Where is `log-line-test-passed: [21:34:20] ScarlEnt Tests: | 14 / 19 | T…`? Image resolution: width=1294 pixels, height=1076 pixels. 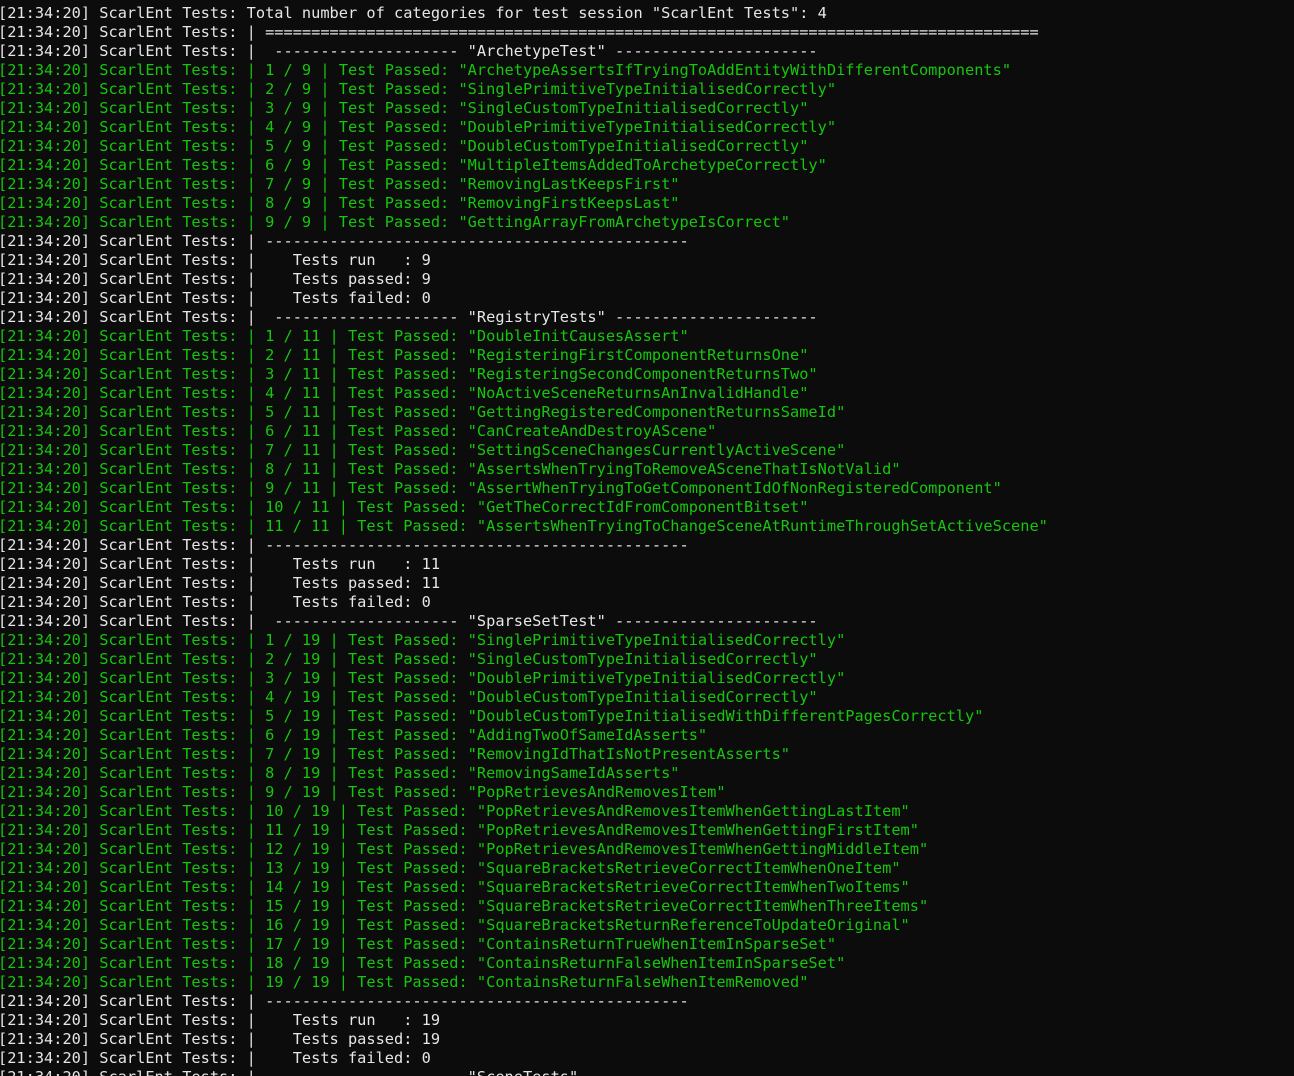 log-line-test-passed: [21:34:20] ScarlEnt Tests: | 14 / 19 | T… is located at coordinates (455, 887).